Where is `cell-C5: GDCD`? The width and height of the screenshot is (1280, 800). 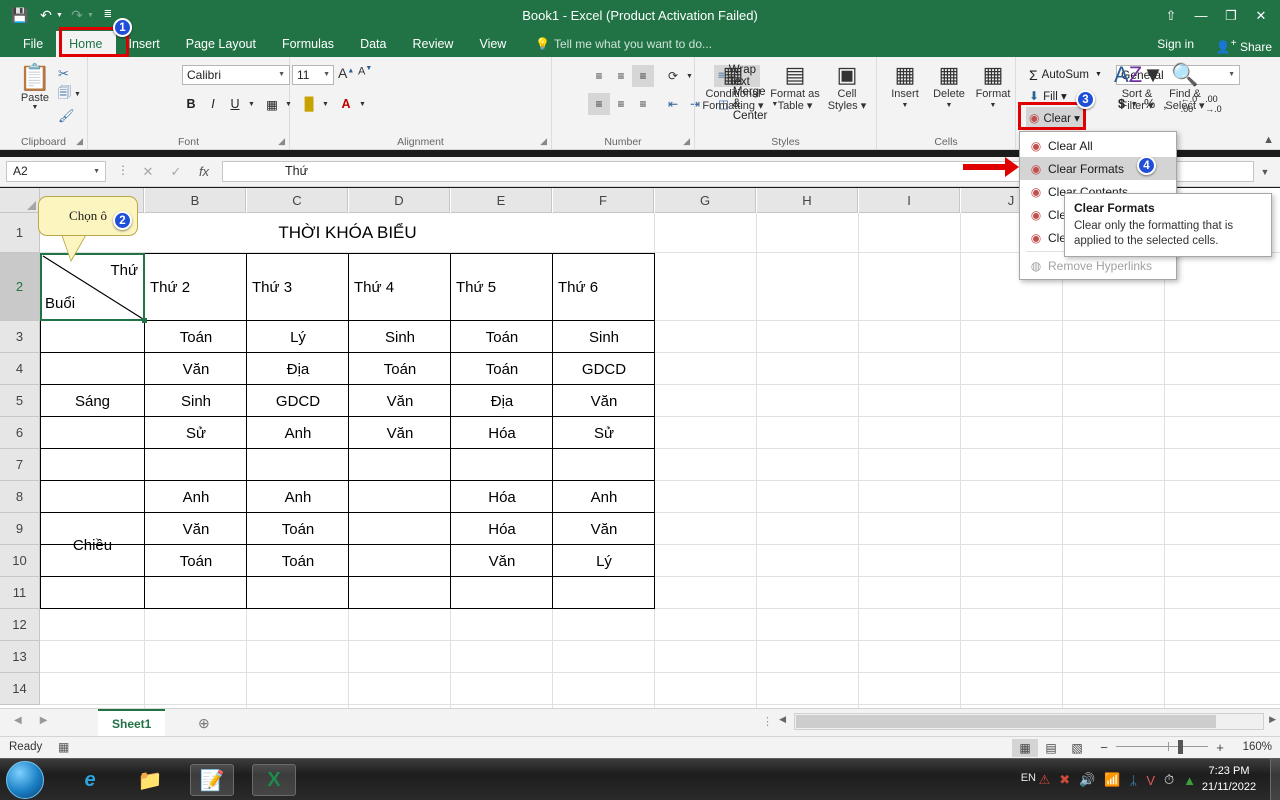
cell-C5: GDCD is located at coordinates (298, 401).